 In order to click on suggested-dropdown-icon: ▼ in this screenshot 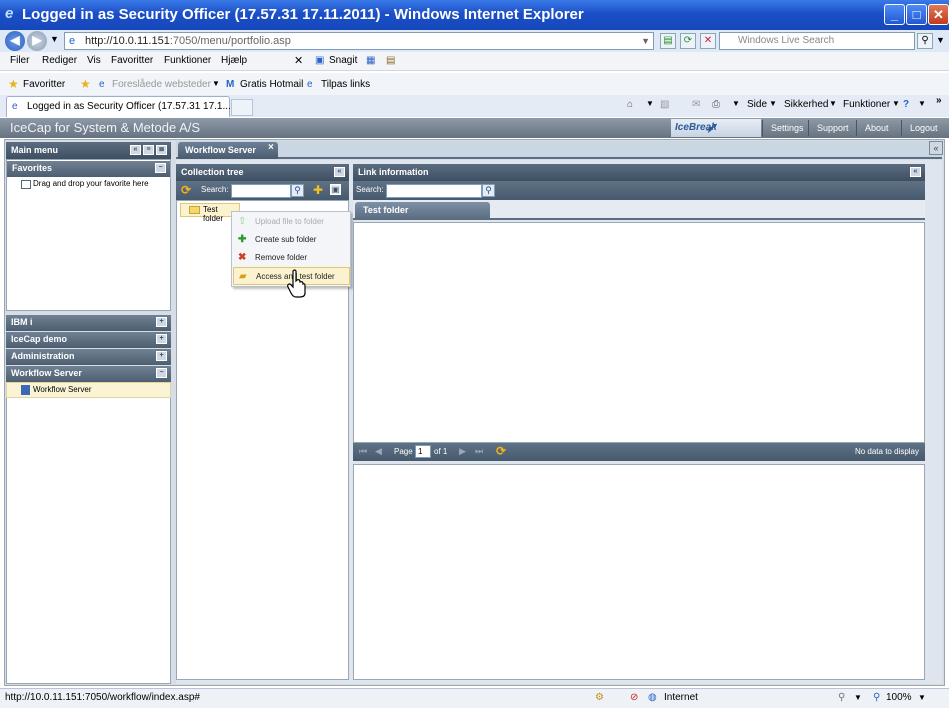, I will do `click(216, 83)`.